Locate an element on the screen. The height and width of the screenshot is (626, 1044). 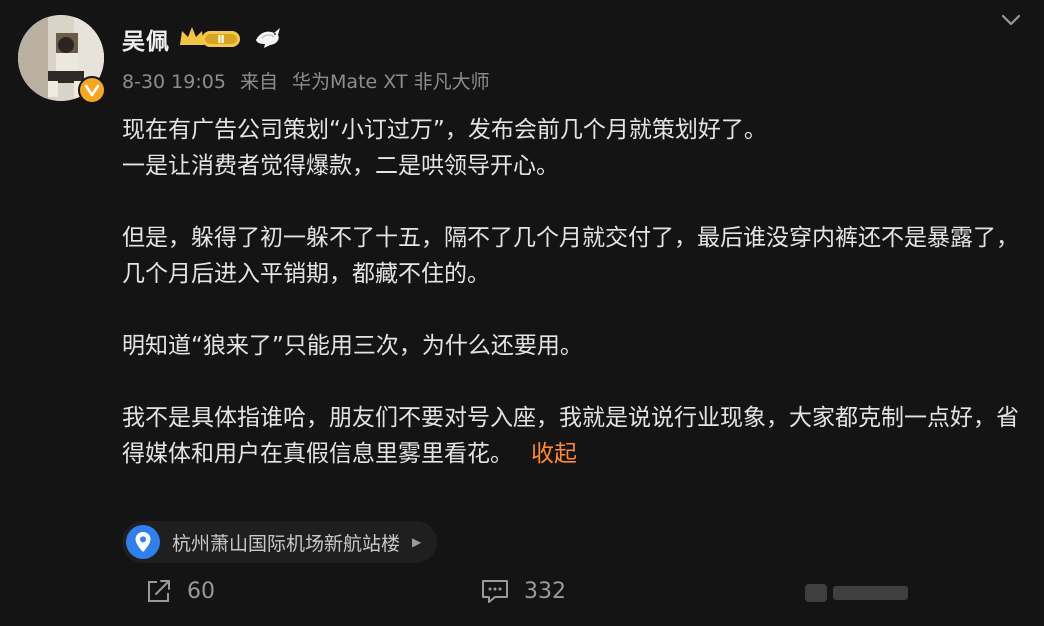
location-pin-icon is located at coordinates (143, 542).